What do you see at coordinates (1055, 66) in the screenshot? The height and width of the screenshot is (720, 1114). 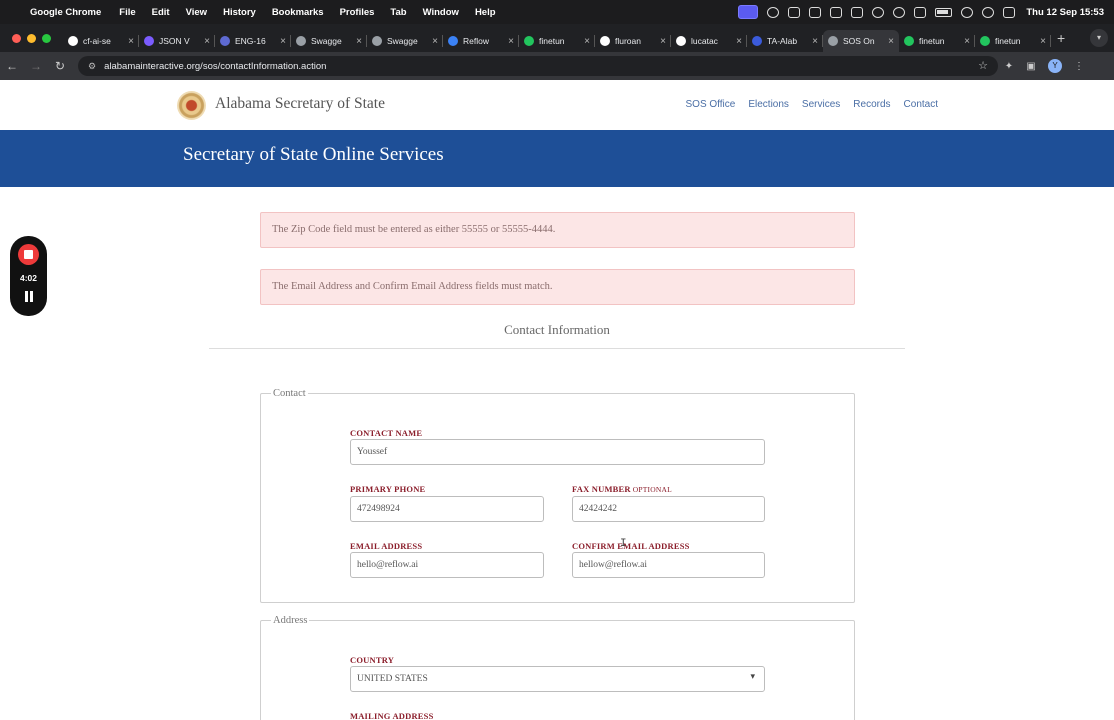 I see `profile-avatar: Y` at bounding box center [1055, 66].